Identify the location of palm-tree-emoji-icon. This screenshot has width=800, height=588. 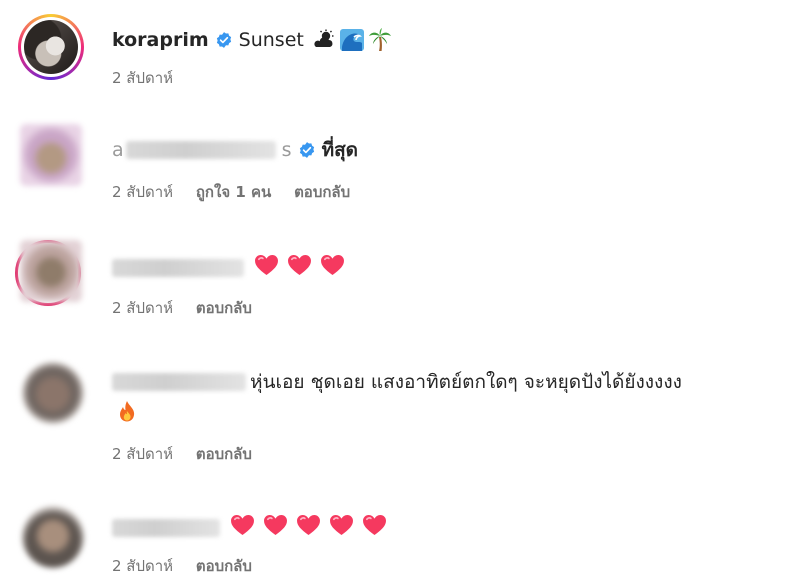
(379, 39).